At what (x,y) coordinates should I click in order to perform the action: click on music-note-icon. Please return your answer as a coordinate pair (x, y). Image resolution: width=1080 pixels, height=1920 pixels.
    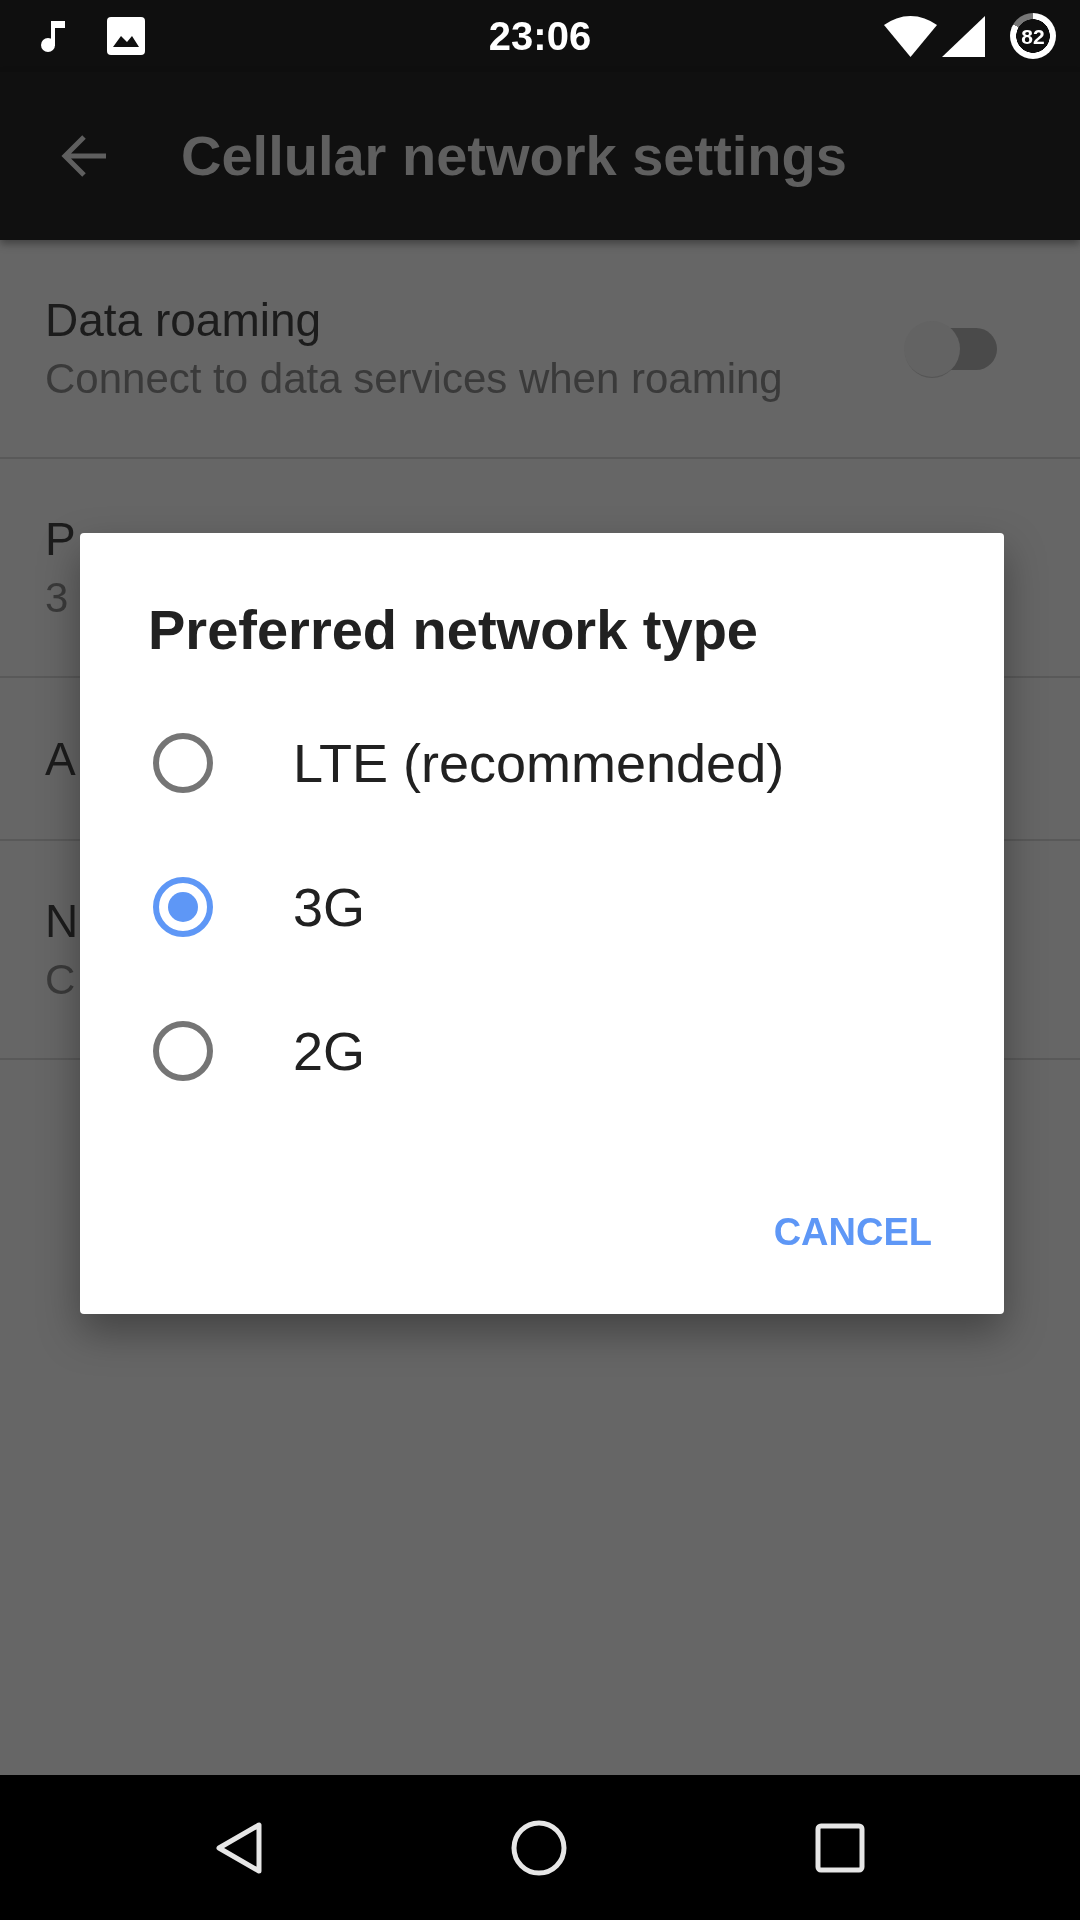
    Looking at the image, I should click on (53, 36).